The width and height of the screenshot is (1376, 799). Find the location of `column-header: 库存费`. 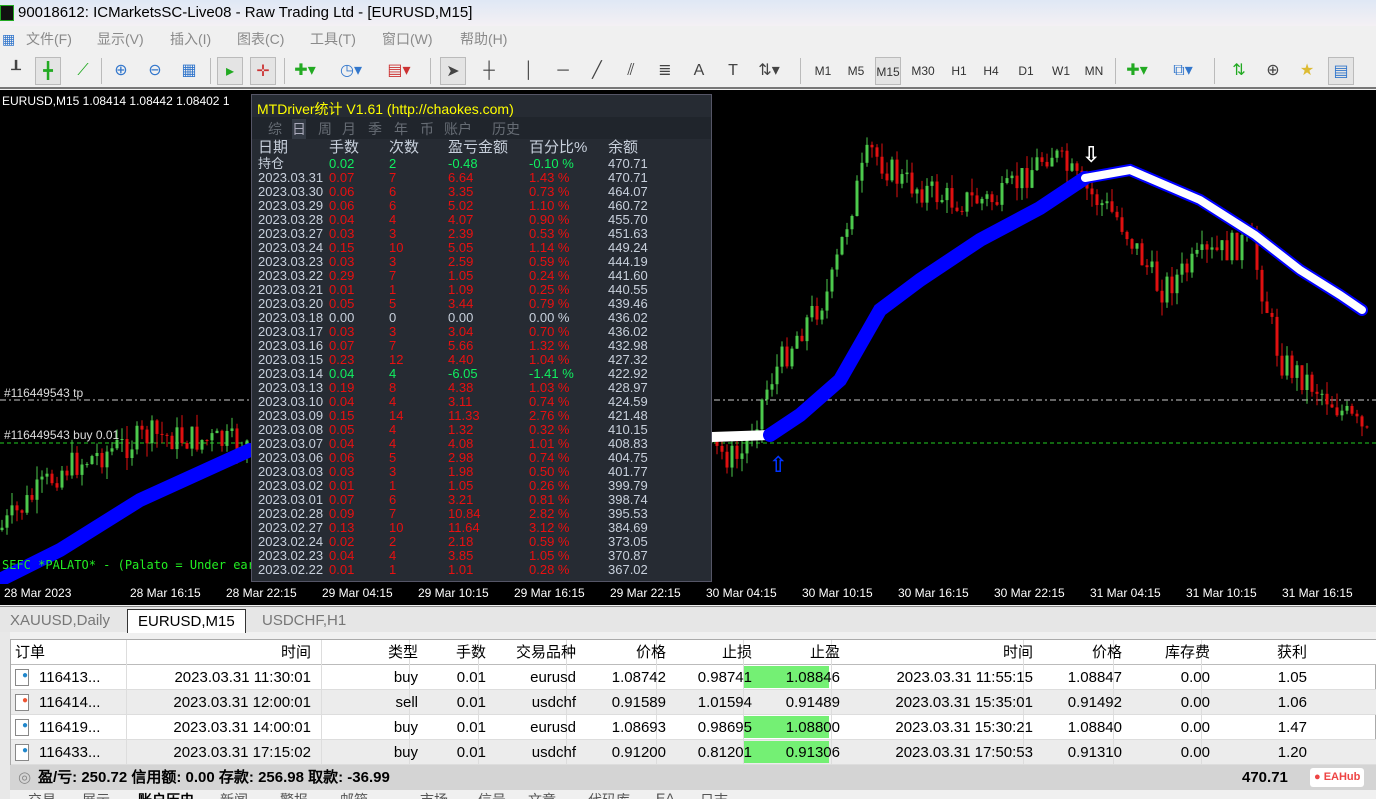

column-header: 库存费 is located at coordinates (1187, 652).